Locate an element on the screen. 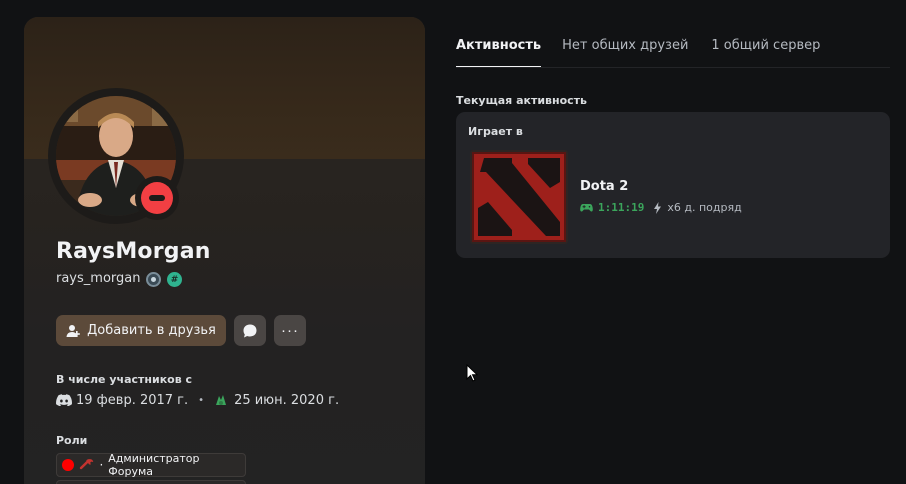 The image size is (906, 484). lightning-icon is located at coordinates (658, 207).